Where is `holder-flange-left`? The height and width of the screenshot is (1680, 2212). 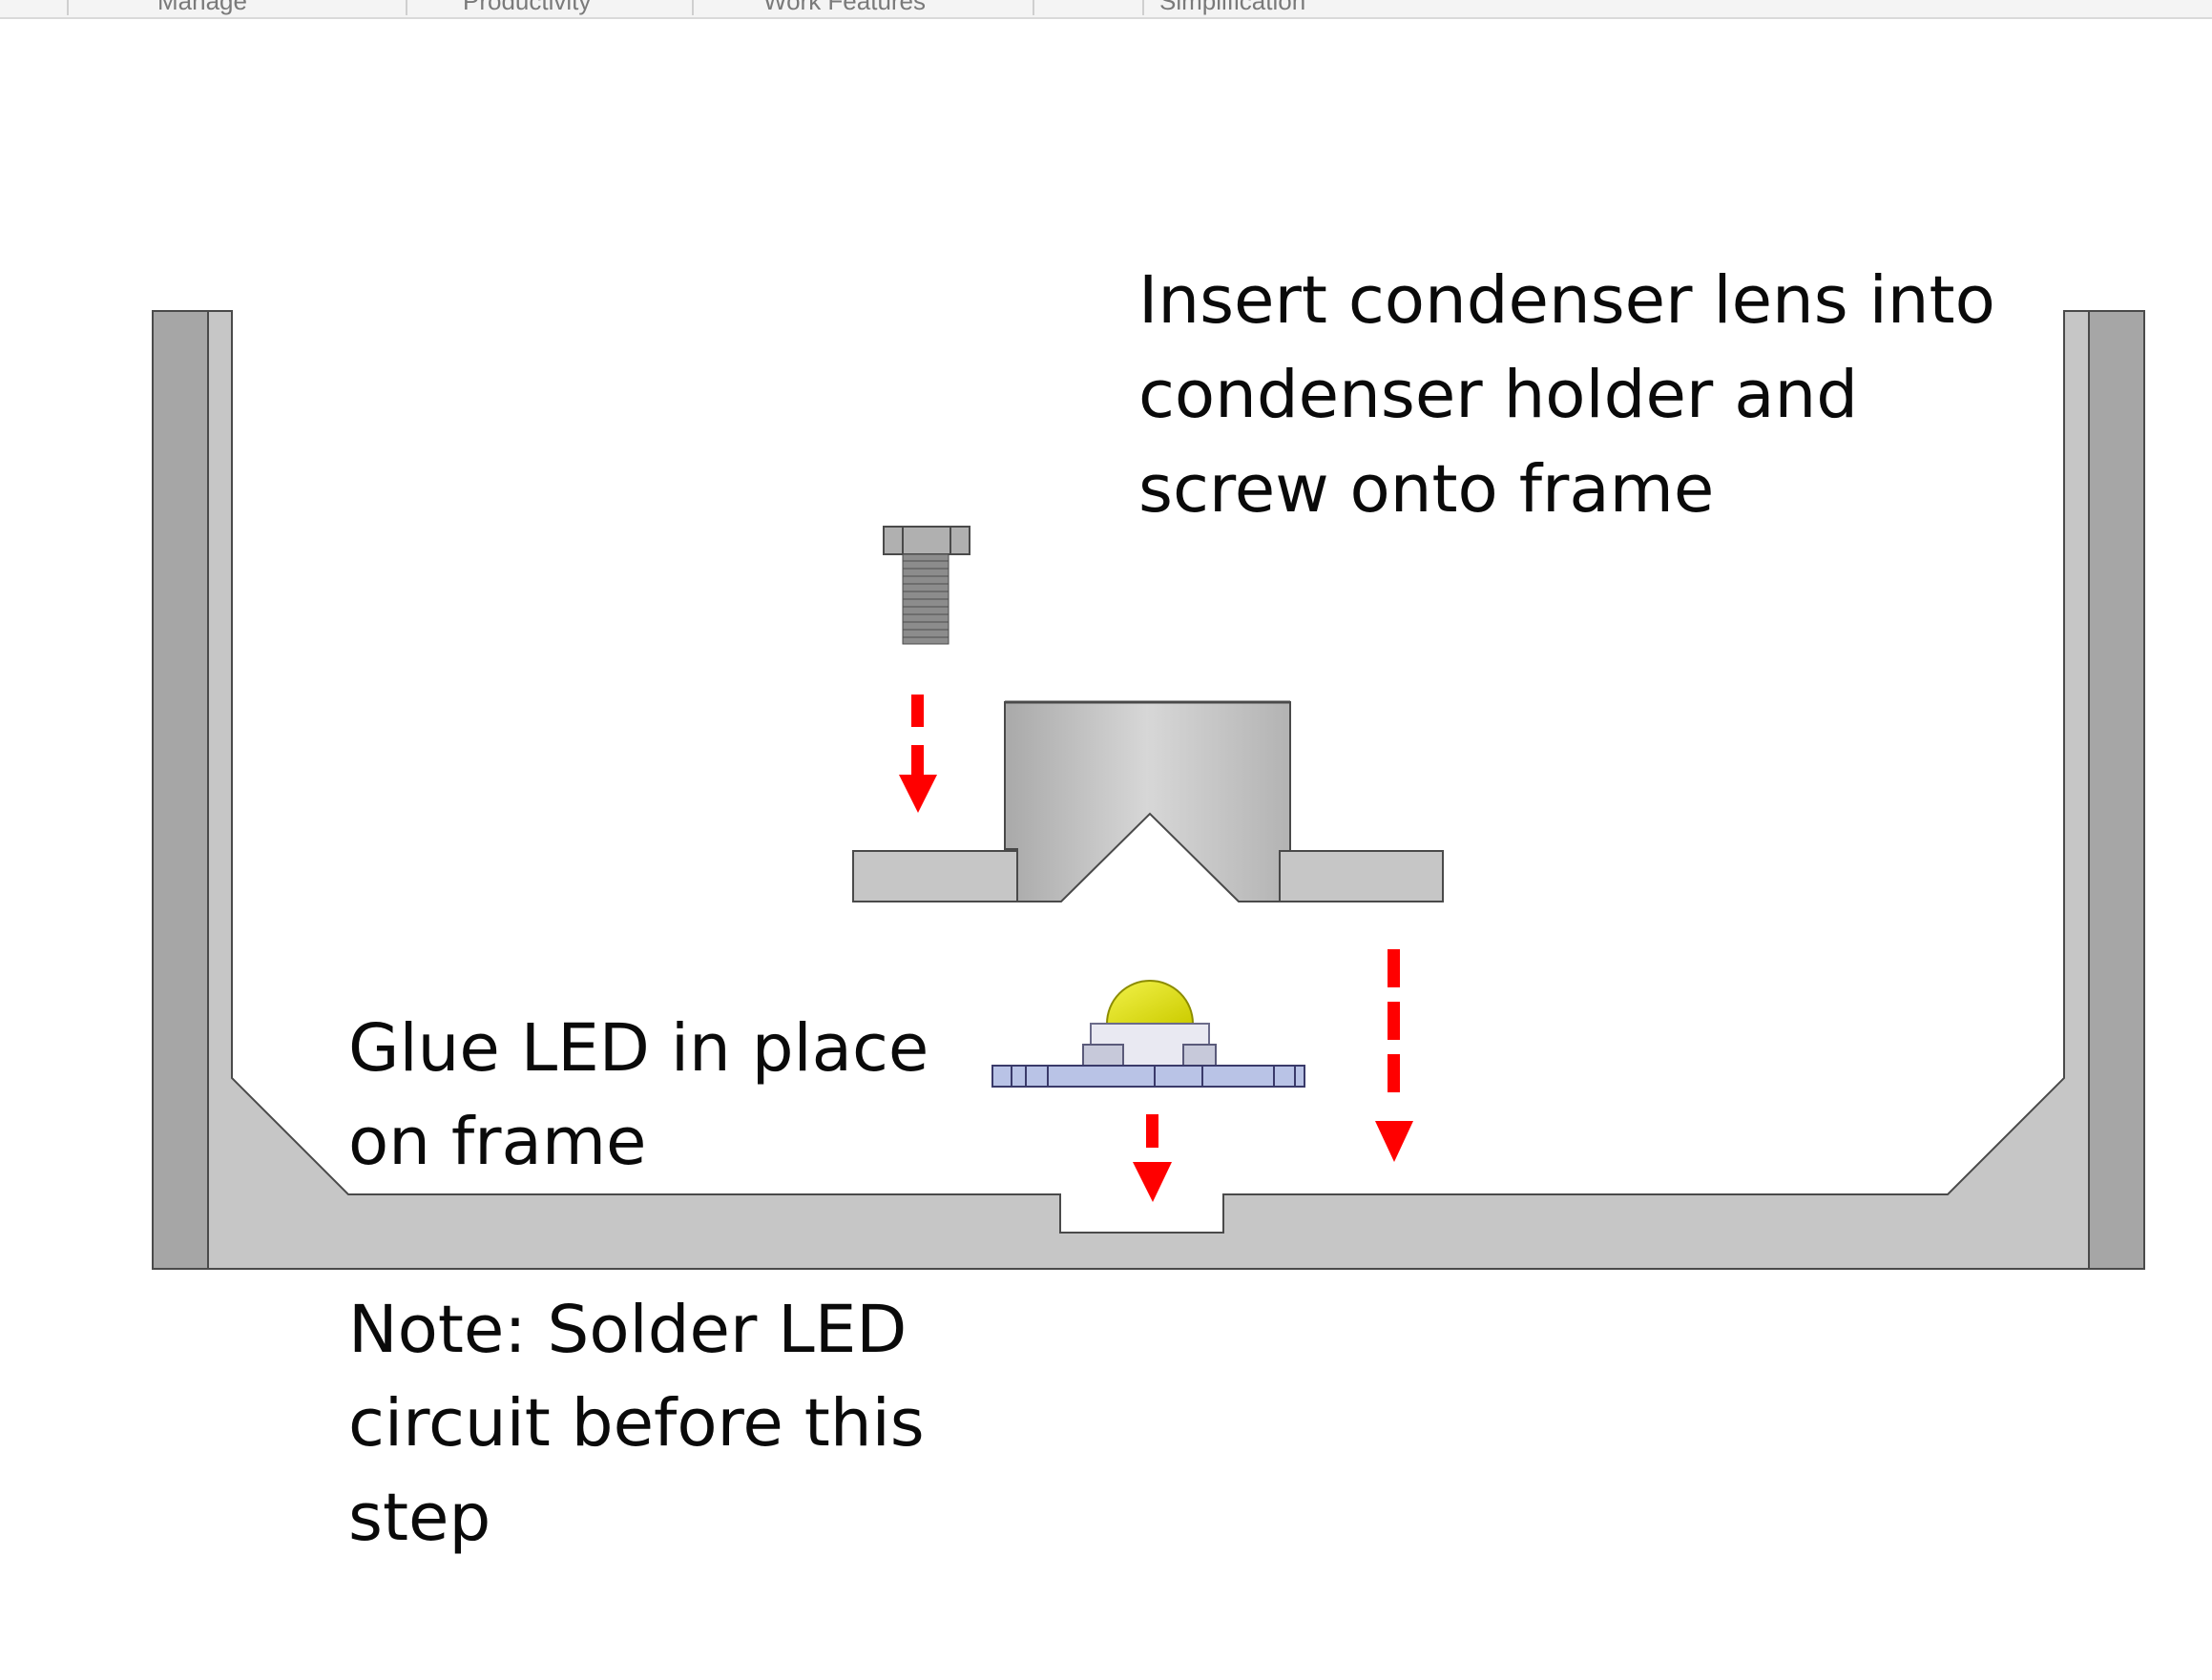
holder-flange-left is located at coordinates (935, 876).